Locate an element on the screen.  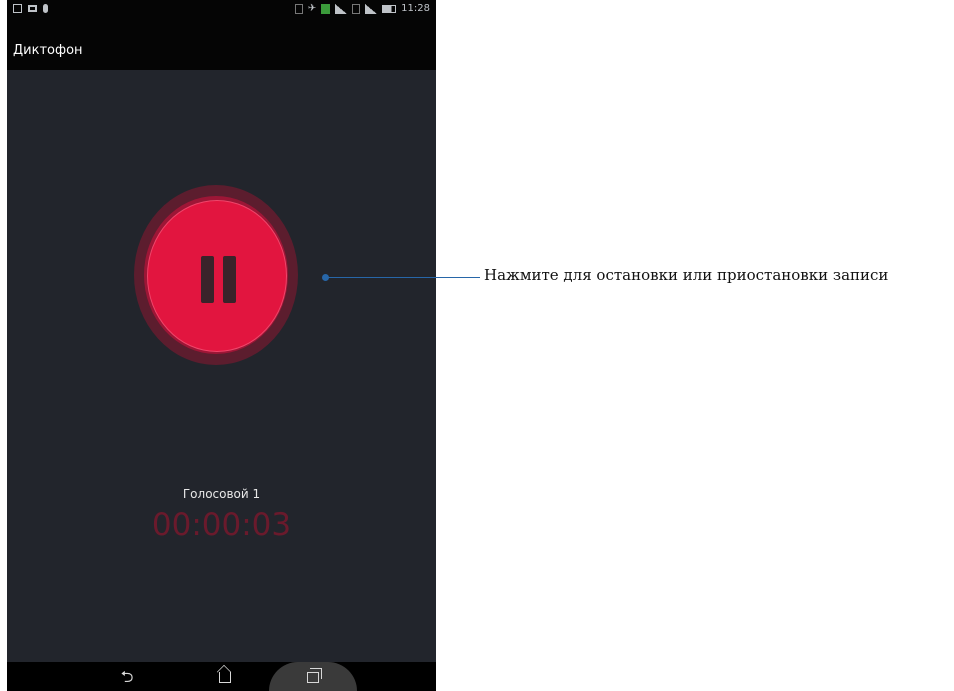
back-icon: ⮌ is located at coordinates (127, 676).